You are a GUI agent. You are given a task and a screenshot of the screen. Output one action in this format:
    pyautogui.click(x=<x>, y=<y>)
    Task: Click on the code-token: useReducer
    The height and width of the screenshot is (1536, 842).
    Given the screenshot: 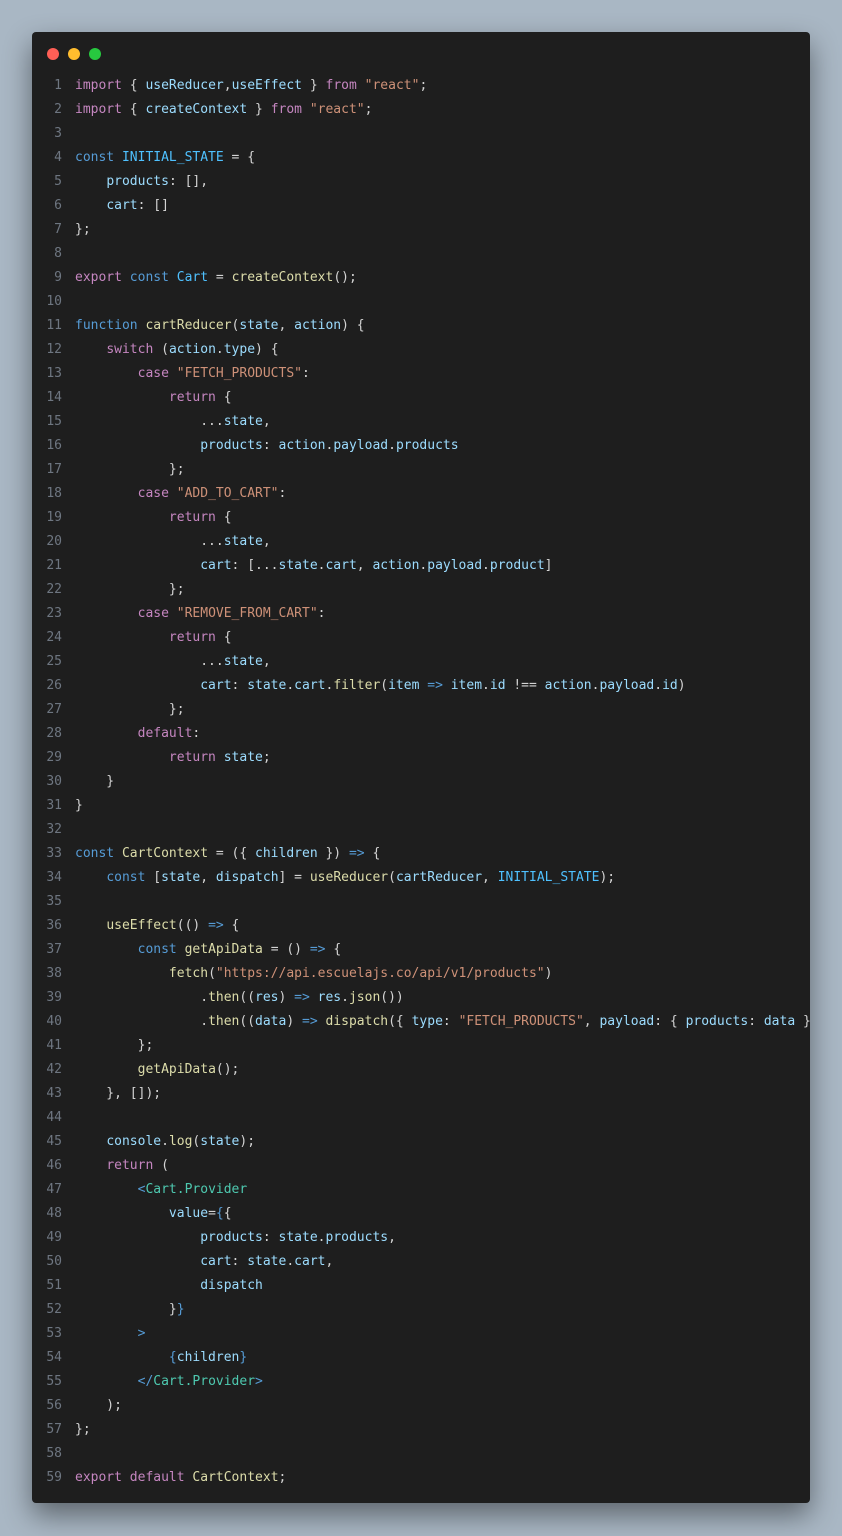 What is the action you would take?
    pyautogui.click(x=184, y=85)
    